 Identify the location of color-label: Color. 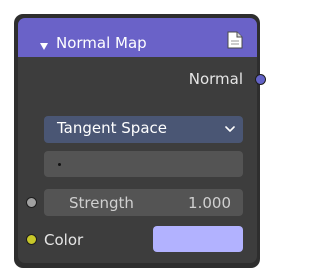
(64, 240).